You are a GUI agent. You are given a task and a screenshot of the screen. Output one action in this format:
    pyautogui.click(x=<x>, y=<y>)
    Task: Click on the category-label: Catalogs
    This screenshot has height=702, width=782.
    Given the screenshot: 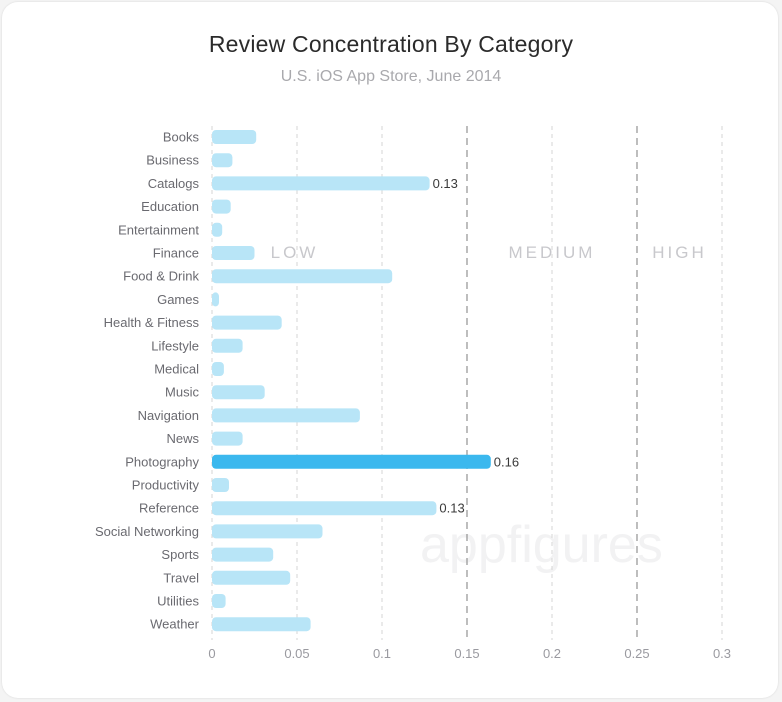 What is the action you would take?
    pyautogui.click(x=174, y=183)
    